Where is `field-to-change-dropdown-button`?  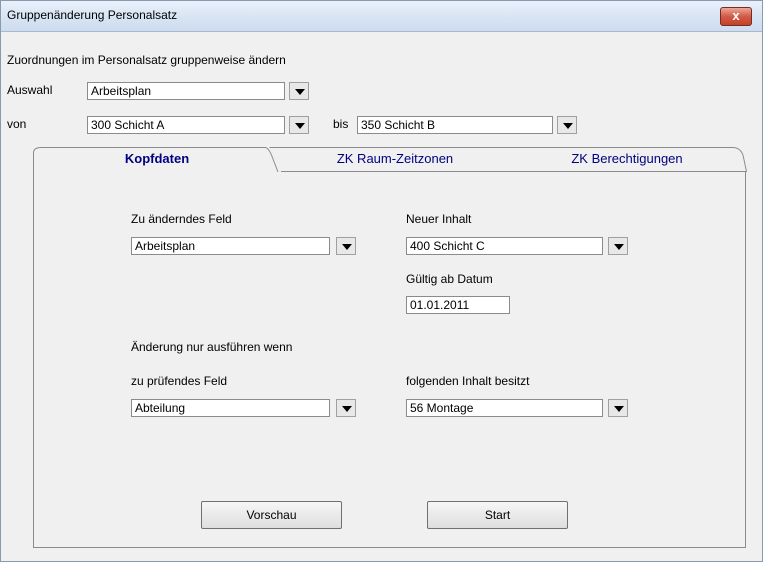 field-to-change-dropdown-button is located at coordinates (346, 246).